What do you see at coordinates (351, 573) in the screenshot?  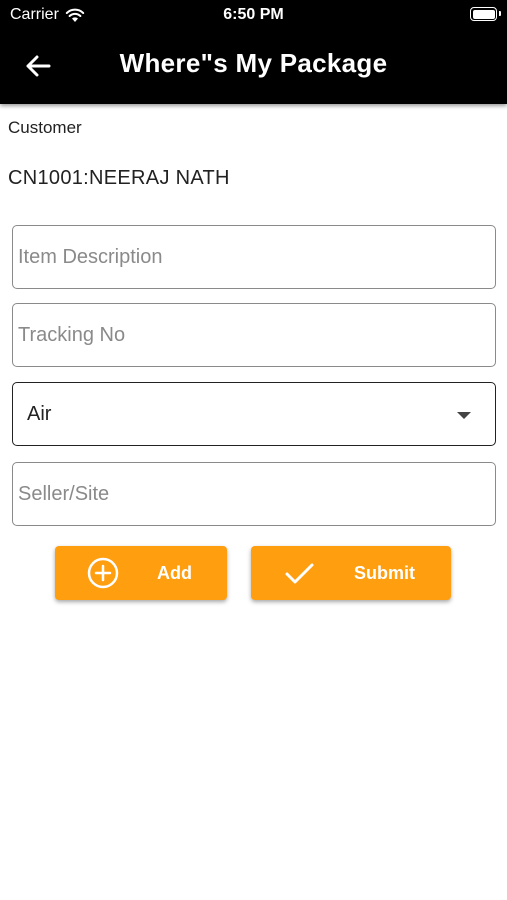 I see `submit-button: Submit` at bounding box center [351, 573].